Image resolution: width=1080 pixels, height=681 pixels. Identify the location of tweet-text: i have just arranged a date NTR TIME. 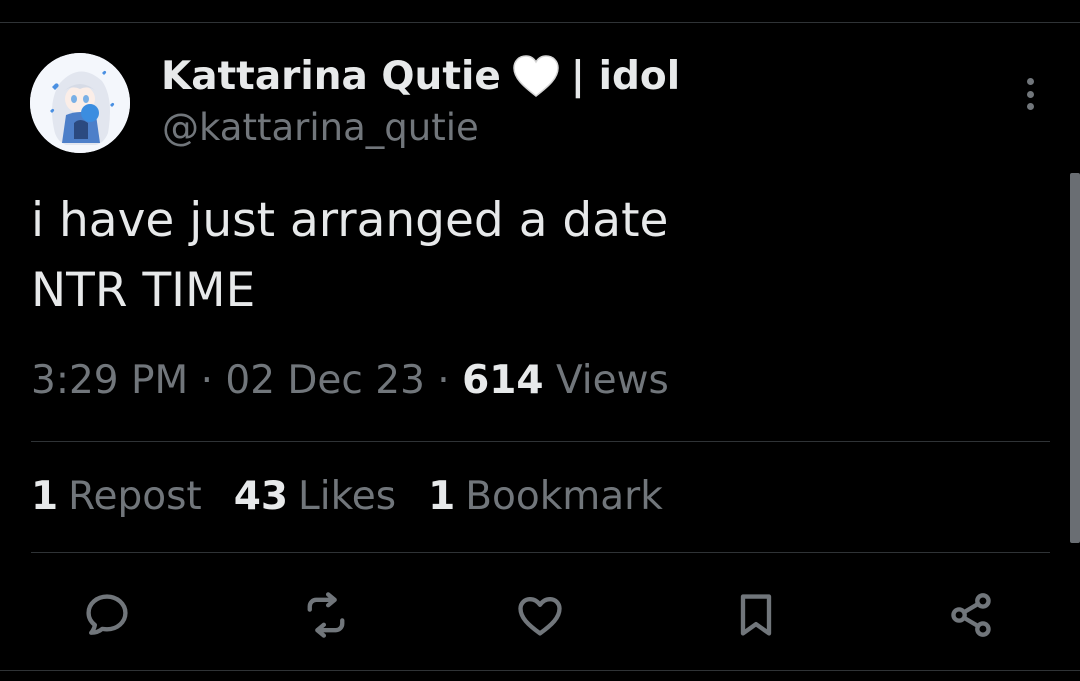
(349, 256).